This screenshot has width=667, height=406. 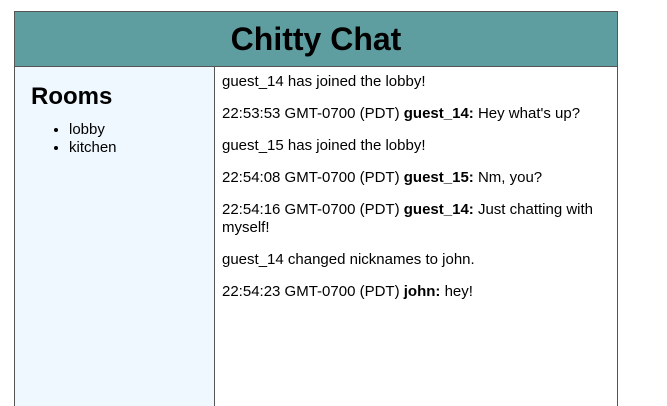 I want to click on message-item: guest_14 has joined the lobby!, so click(x=416, y=82).